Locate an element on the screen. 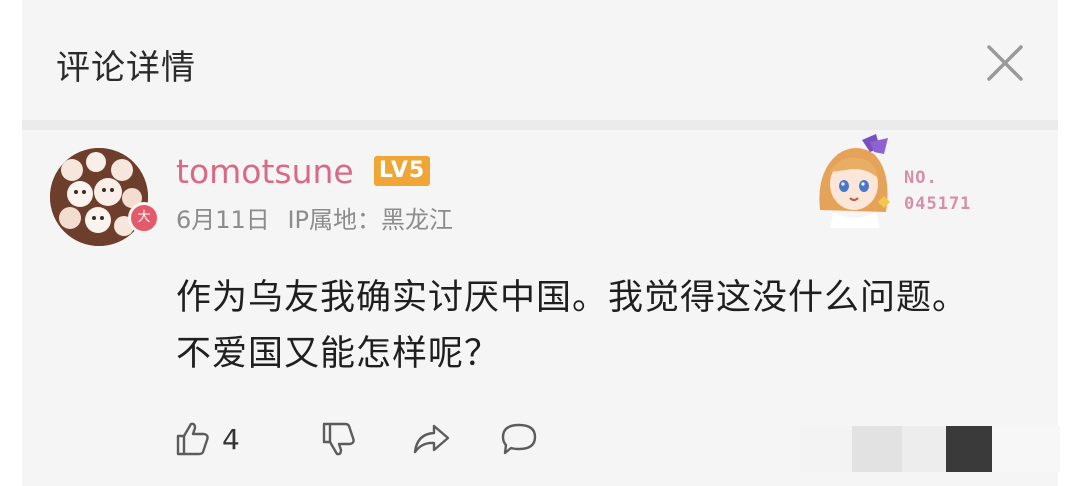 This screenshot has height=486, width=1080. reply-button is located at coordinates (519, 439).